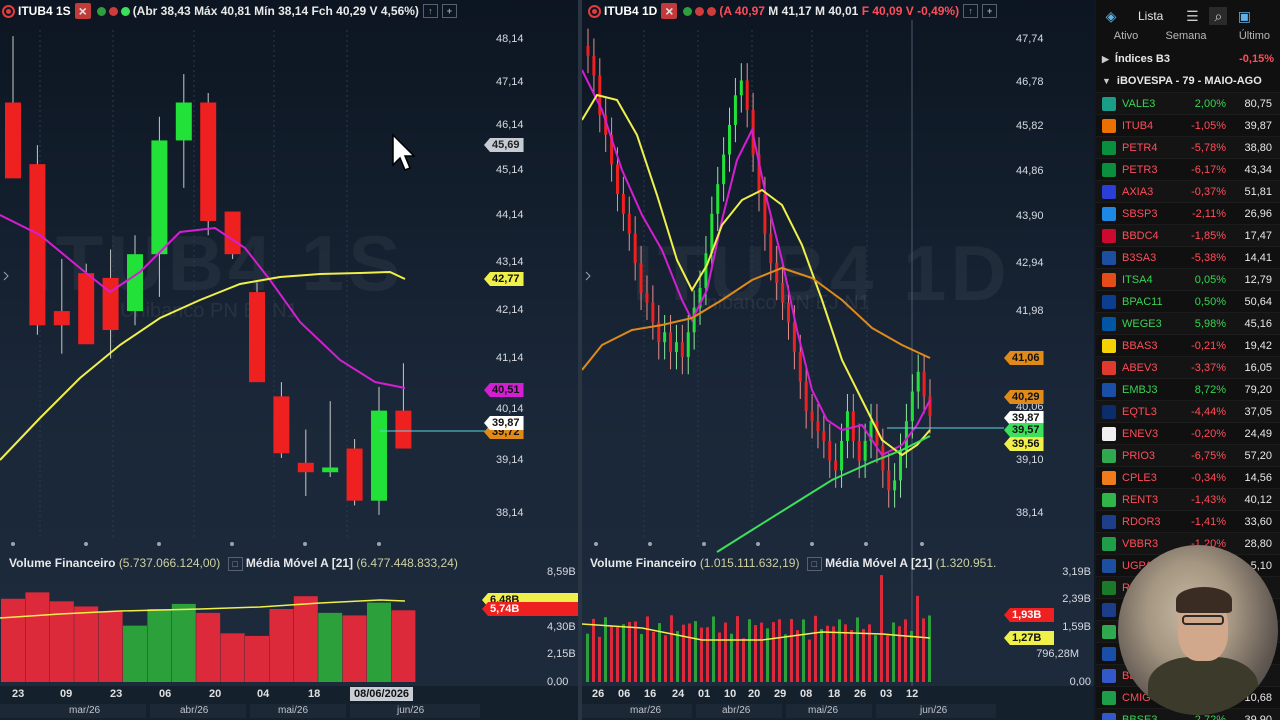  I want to click on webcam-overlay, so click(1198, 630).